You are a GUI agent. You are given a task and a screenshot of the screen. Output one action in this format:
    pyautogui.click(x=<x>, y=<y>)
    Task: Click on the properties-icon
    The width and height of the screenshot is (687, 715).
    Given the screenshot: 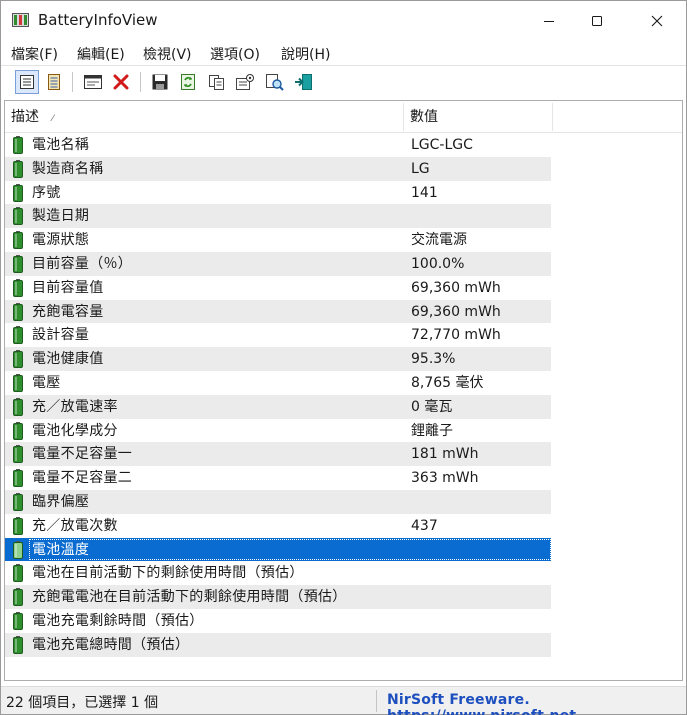 What is the action you would take?
    pyautogui.click(x=245, y=82)
    